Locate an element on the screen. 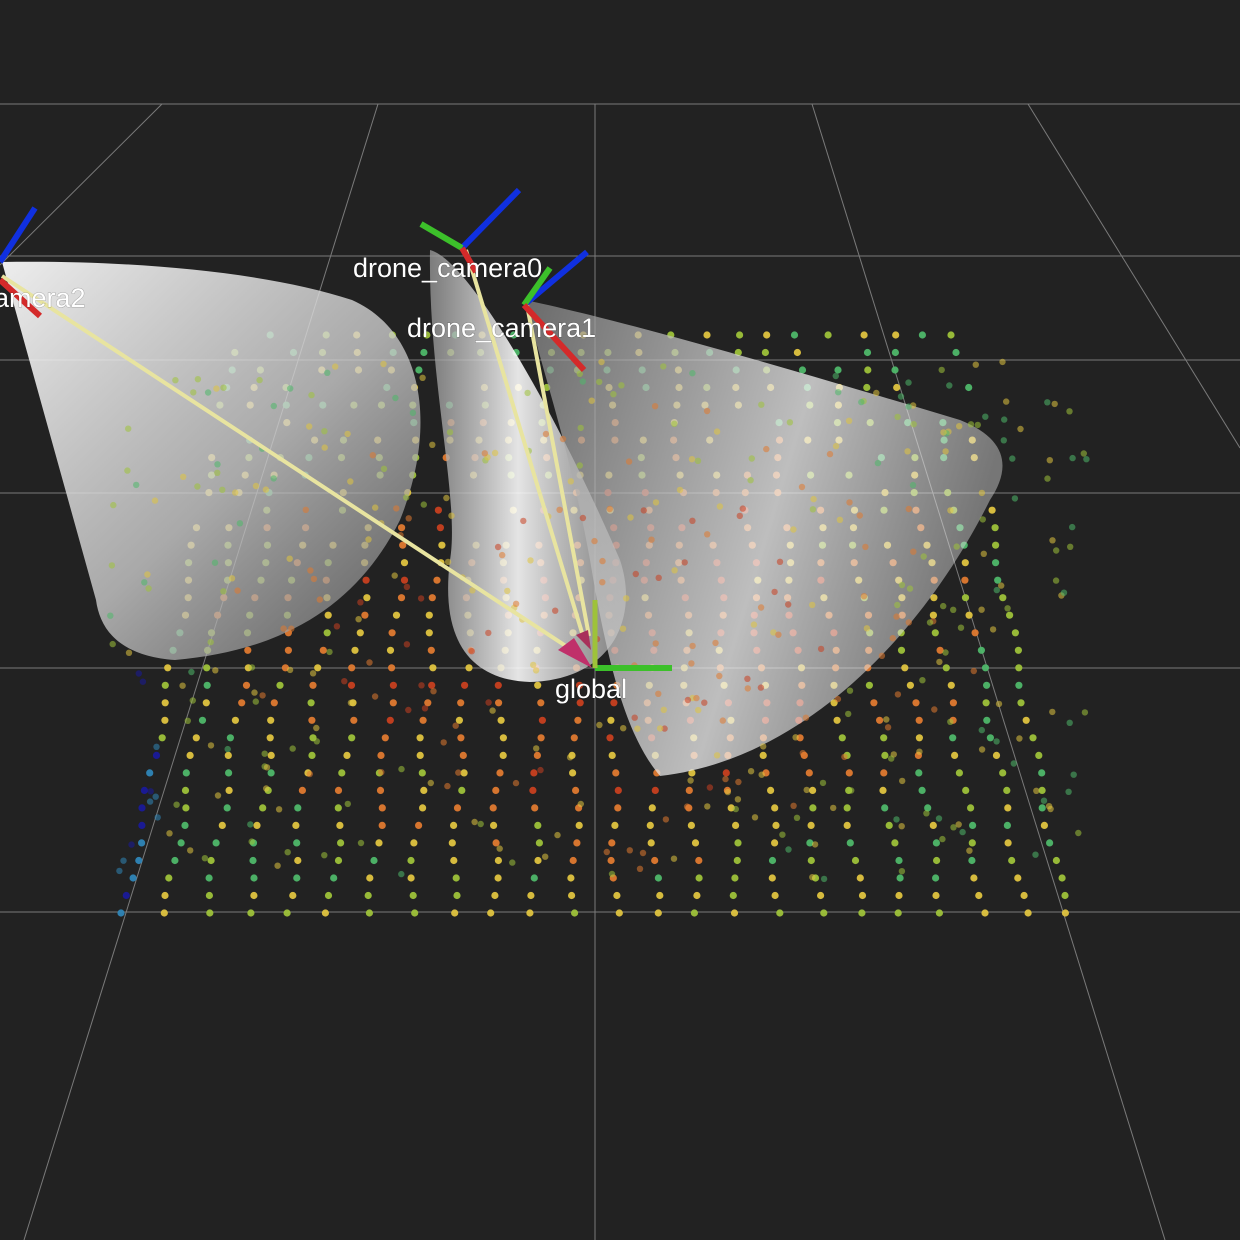  frame-label-drone-camera1: drone_camera1 is located at coordinates (501, 328).